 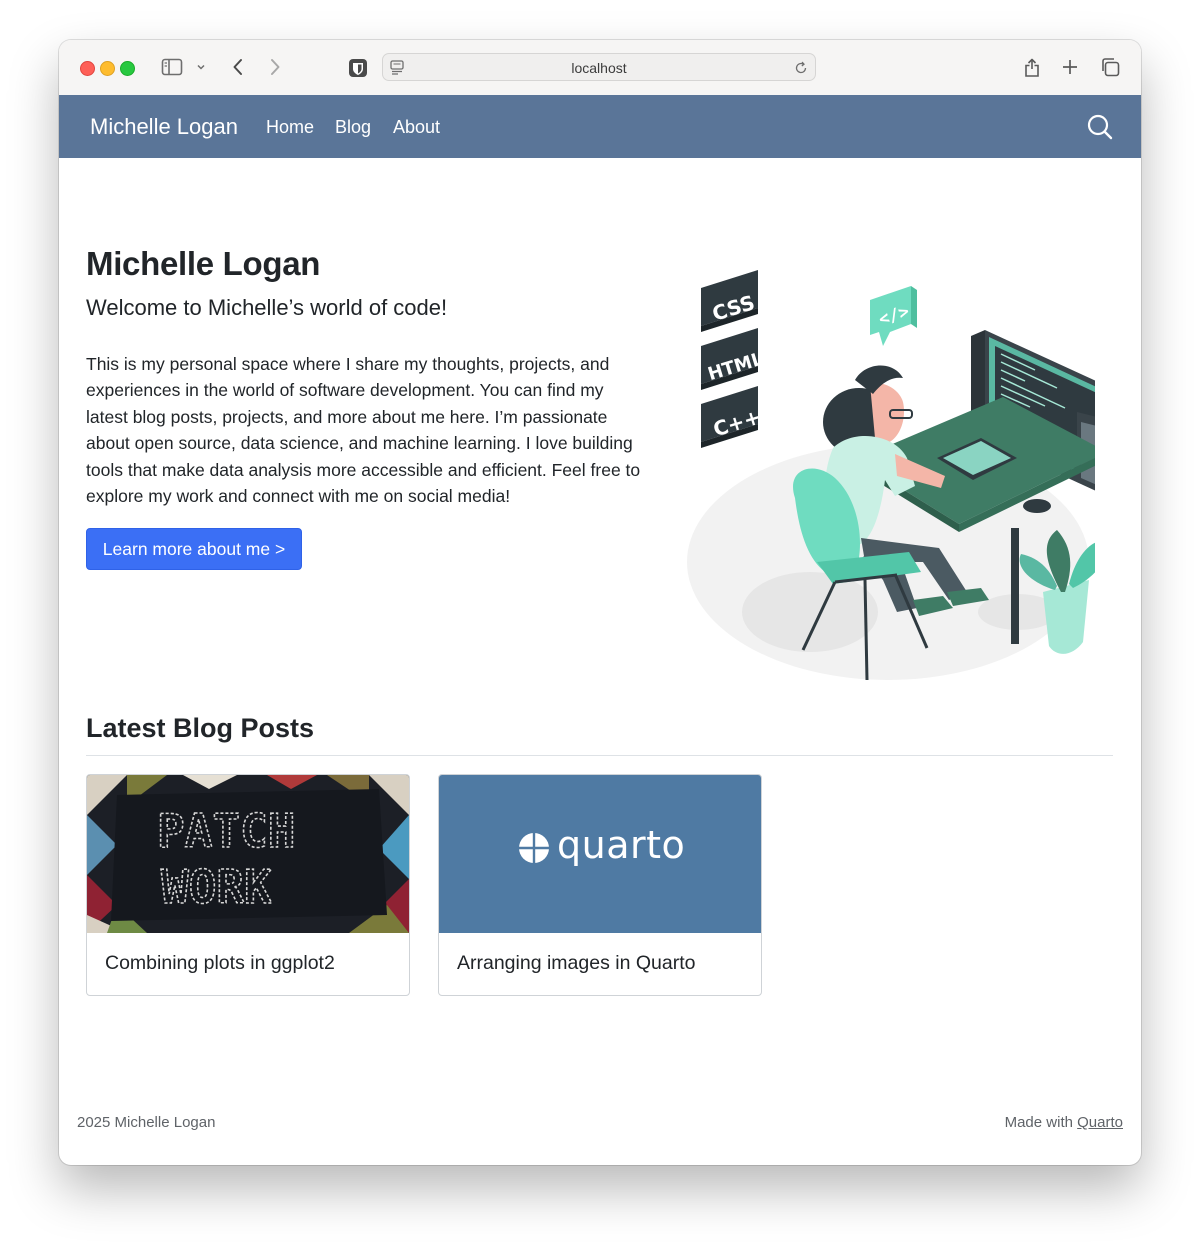 I want to click on code-bubble-icon: </>, so click(x=893, y=316).